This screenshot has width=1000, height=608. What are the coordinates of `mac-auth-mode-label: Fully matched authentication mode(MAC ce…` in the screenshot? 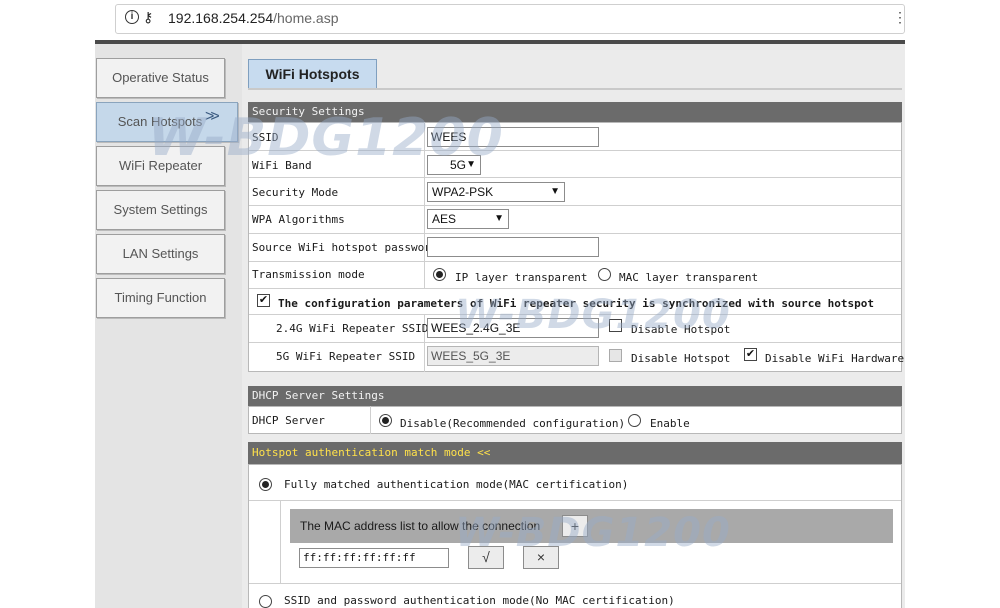 It's located at (456, 484).